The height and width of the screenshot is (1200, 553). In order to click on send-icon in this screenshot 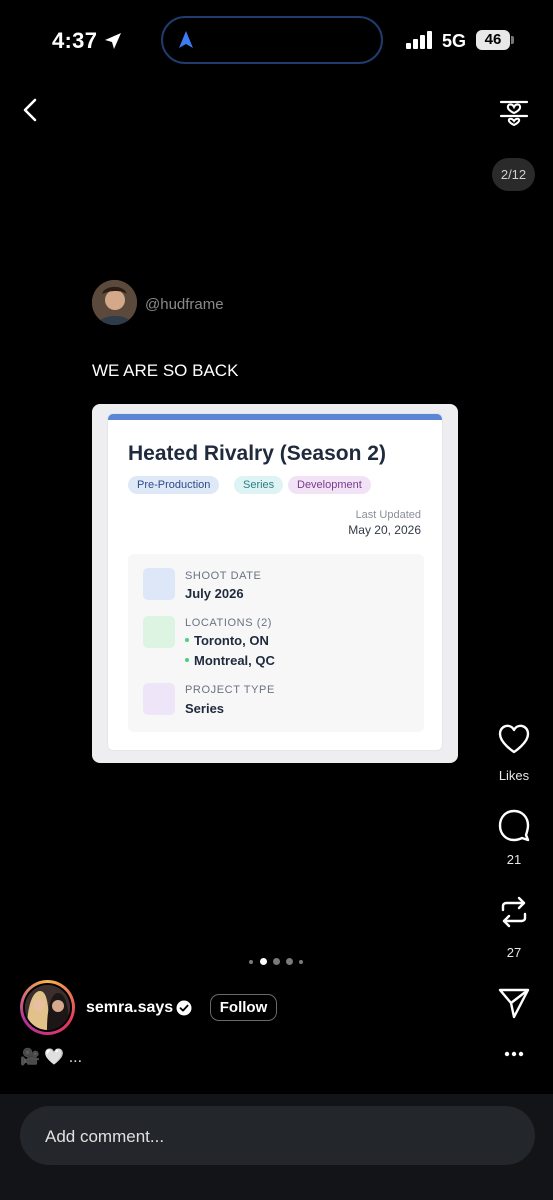, I will do `click(514, 1003)`.